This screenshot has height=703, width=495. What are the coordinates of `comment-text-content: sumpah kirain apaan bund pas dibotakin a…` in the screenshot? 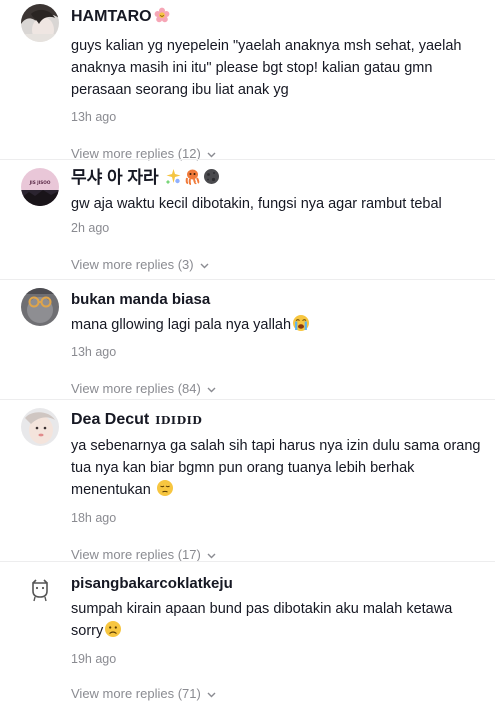 It's located at (262, 620).